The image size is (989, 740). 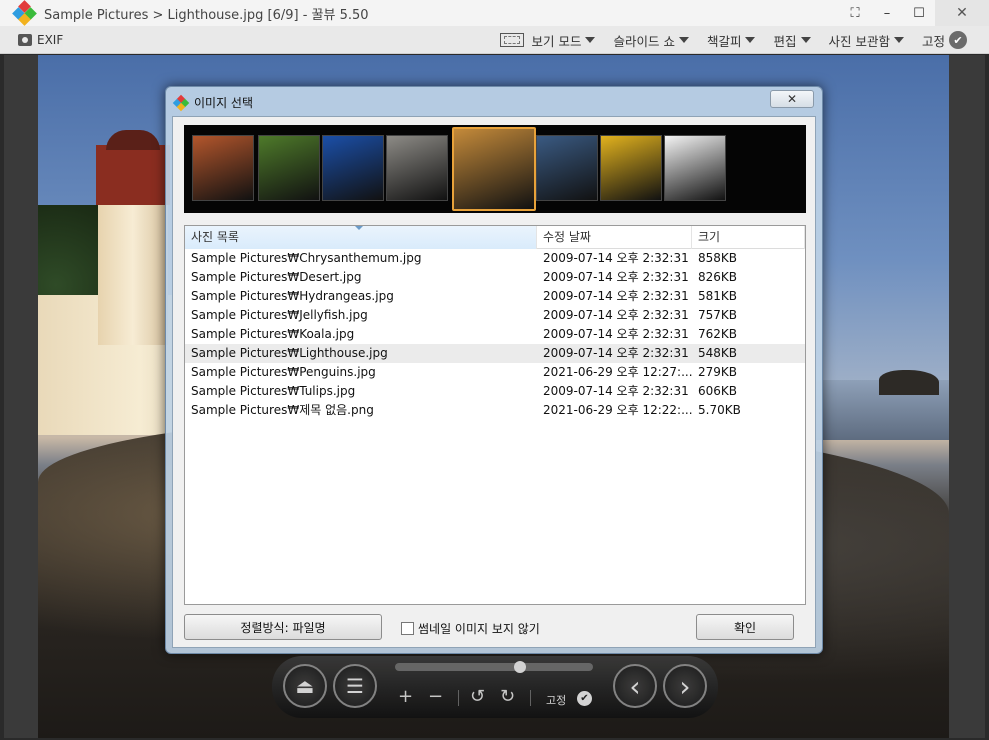 What do you see at coordinates (748, 237) in the screenshot?
I see `column-header-size: 크기` at bounding box center [748, 237].